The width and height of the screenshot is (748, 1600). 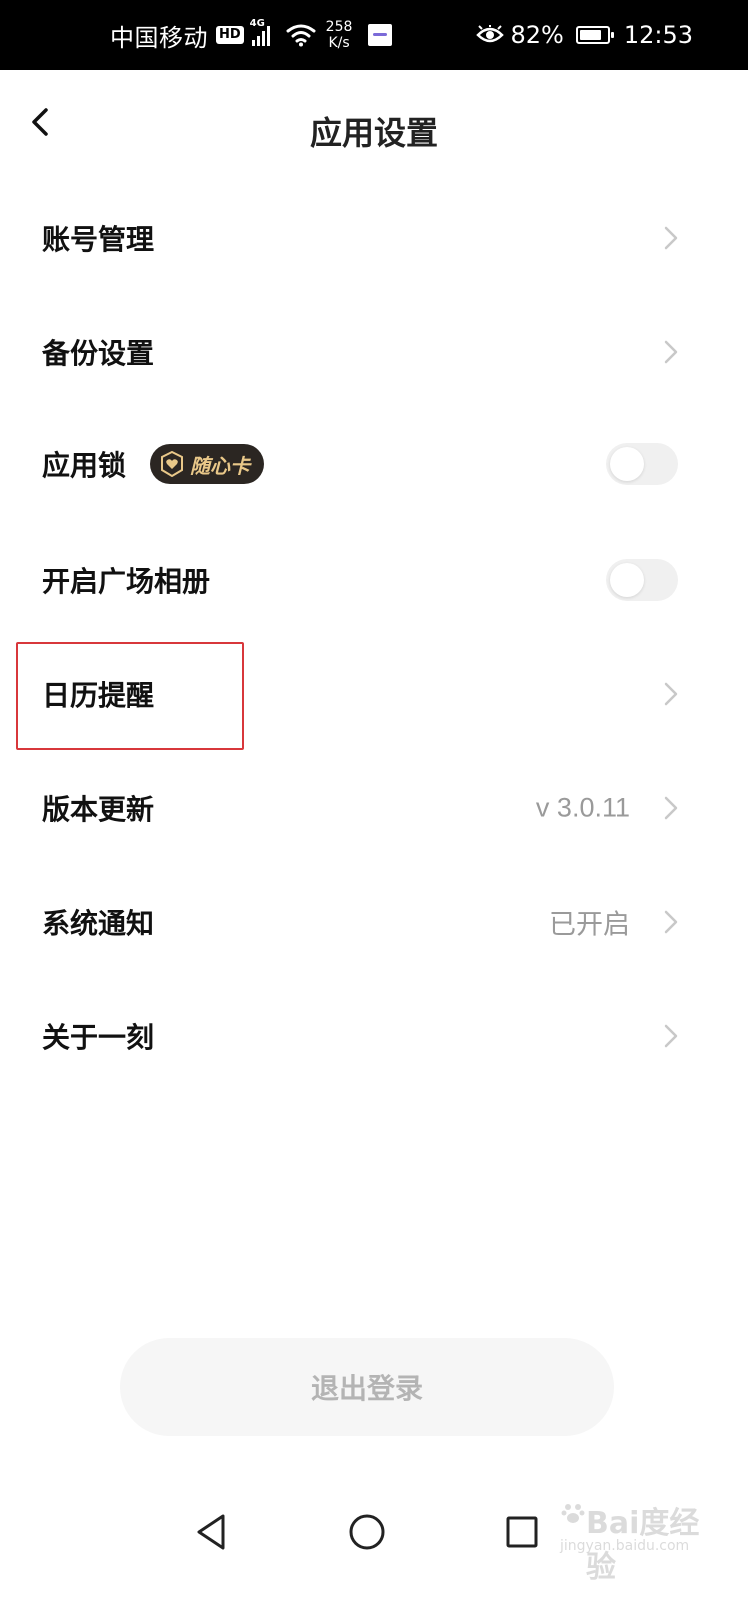 I want to click on setting-row-version-update: 版本更新 v 3.0.11, so click(x=374, y=808).